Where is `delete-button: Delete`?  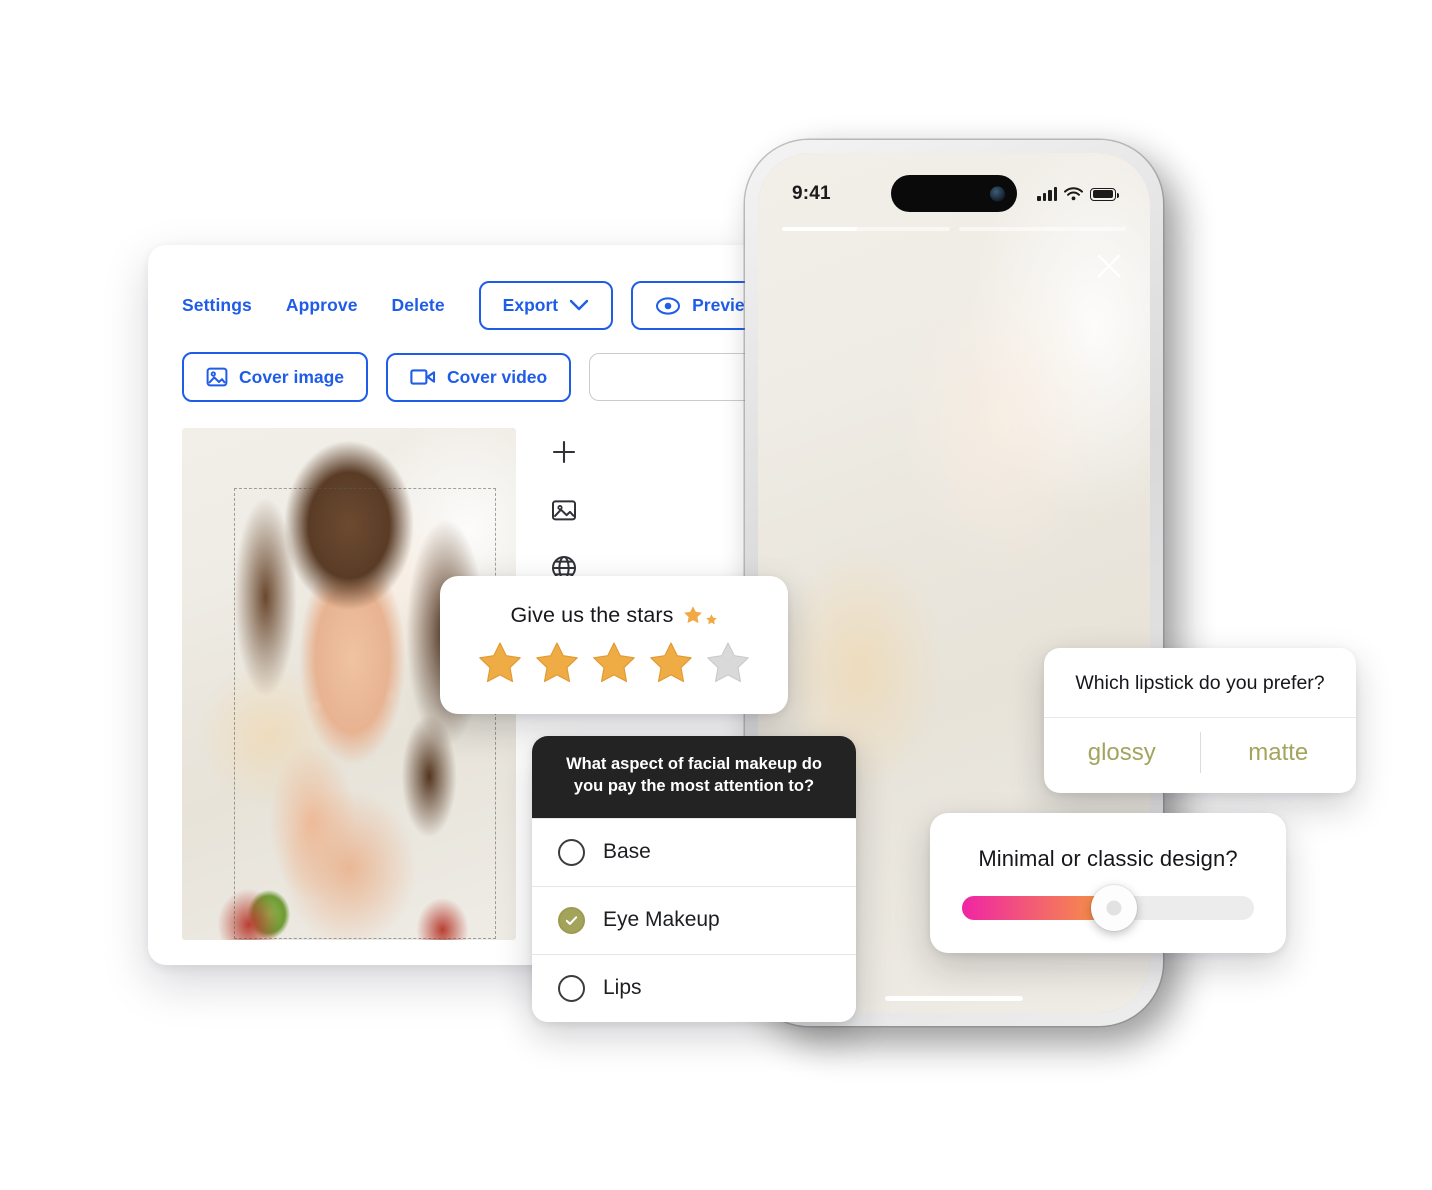
delete-button: Delete is located at coordinates (418, 305).